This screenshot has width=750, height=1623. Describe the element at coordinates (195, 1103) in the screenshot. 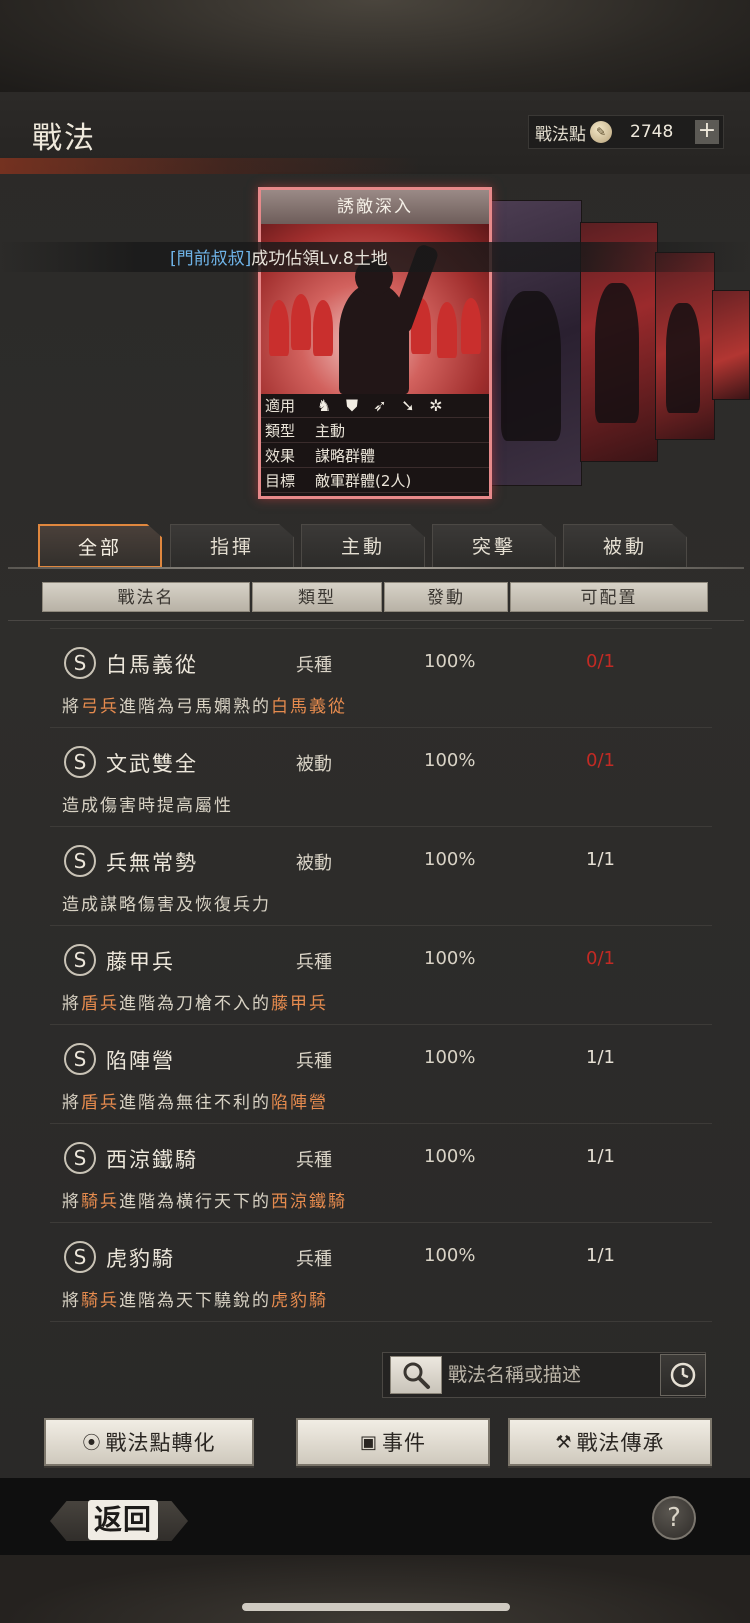

I see `description-text: 進階為無往不利的` at that location.